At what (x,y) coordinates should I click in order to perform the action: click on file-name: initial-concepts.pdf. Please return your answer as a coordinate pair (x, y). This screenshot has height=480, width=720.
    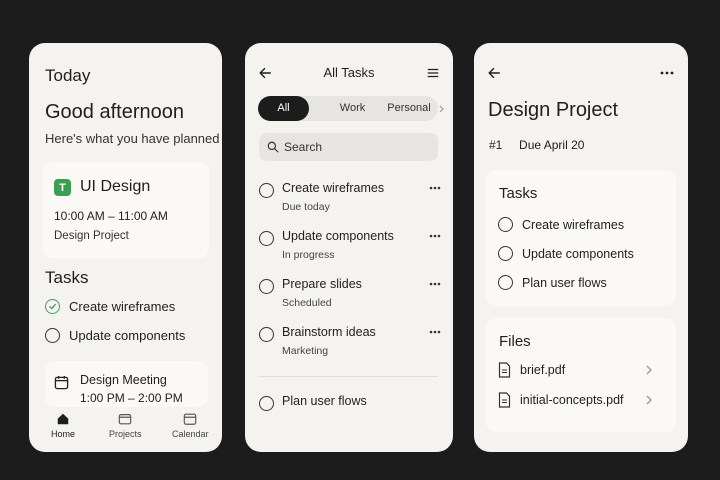
    Looking at the image, I should click on (572, 400).